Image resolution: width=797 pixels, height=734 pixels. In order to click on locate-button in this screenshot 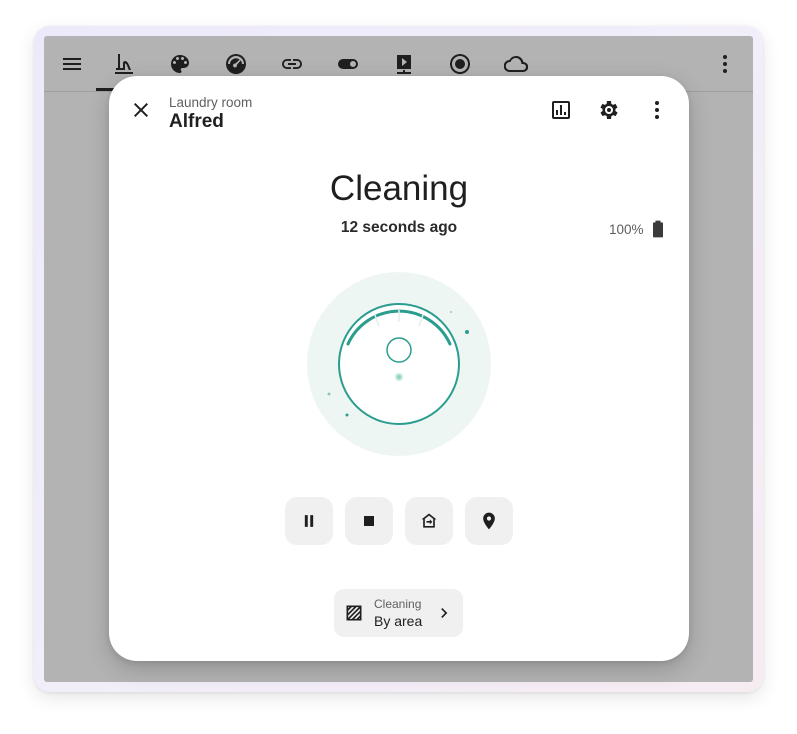, I will do `click(489, 521)`.